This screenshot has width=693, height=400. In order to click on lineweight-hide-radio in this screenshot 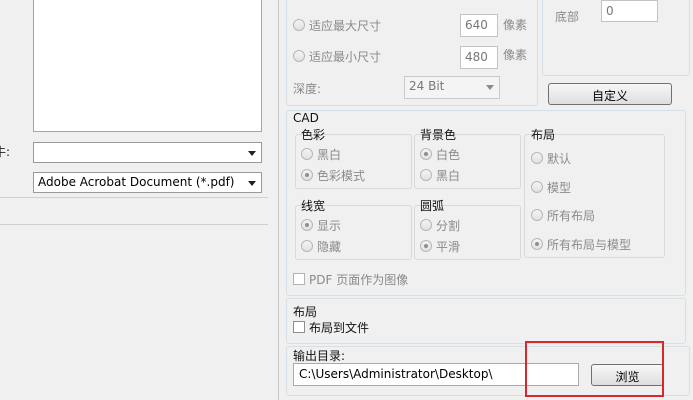, I will do `click(307, 246)`.